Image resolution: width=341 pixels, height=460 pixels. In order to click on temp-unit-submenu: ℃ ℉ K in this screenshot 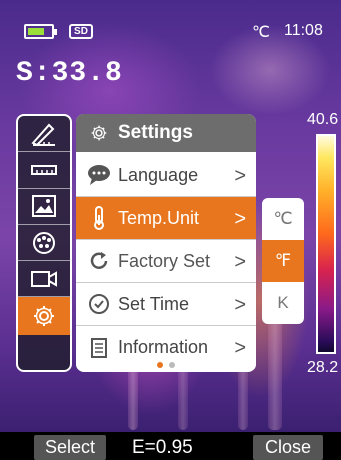, I will do `click(283, 261)`.